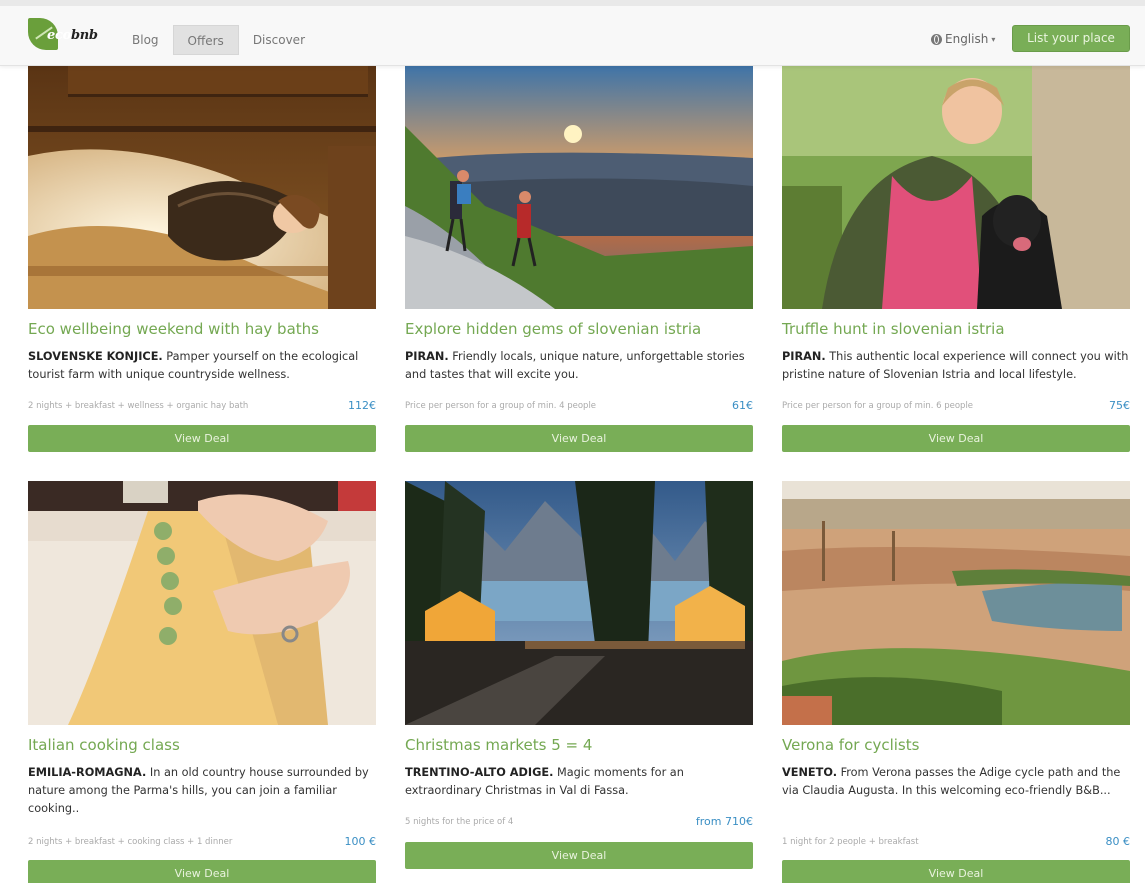  I want to click on hay-bath-photo, so click(202, 187).